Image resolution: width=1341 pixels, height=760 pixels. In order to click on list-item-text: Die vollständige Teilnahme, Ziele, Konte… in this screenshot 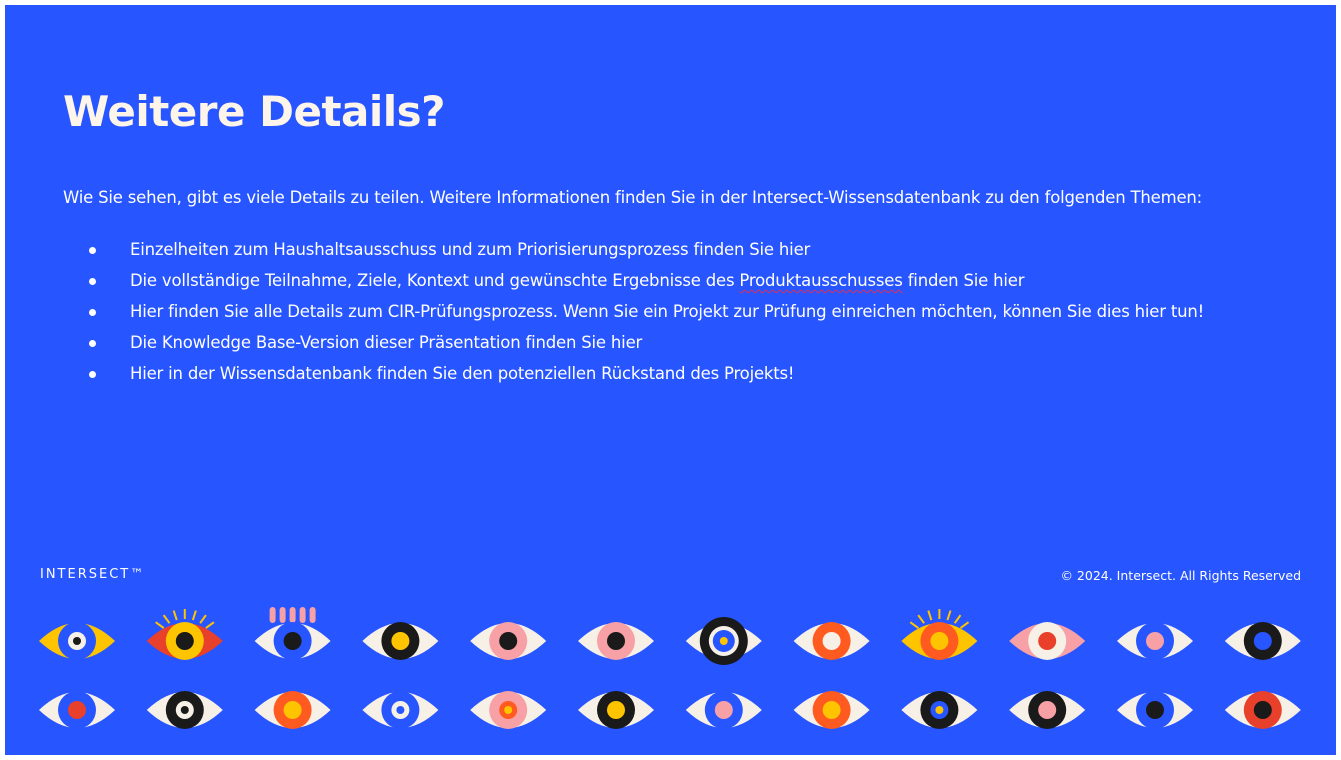, I will do `click(435, 280)`.